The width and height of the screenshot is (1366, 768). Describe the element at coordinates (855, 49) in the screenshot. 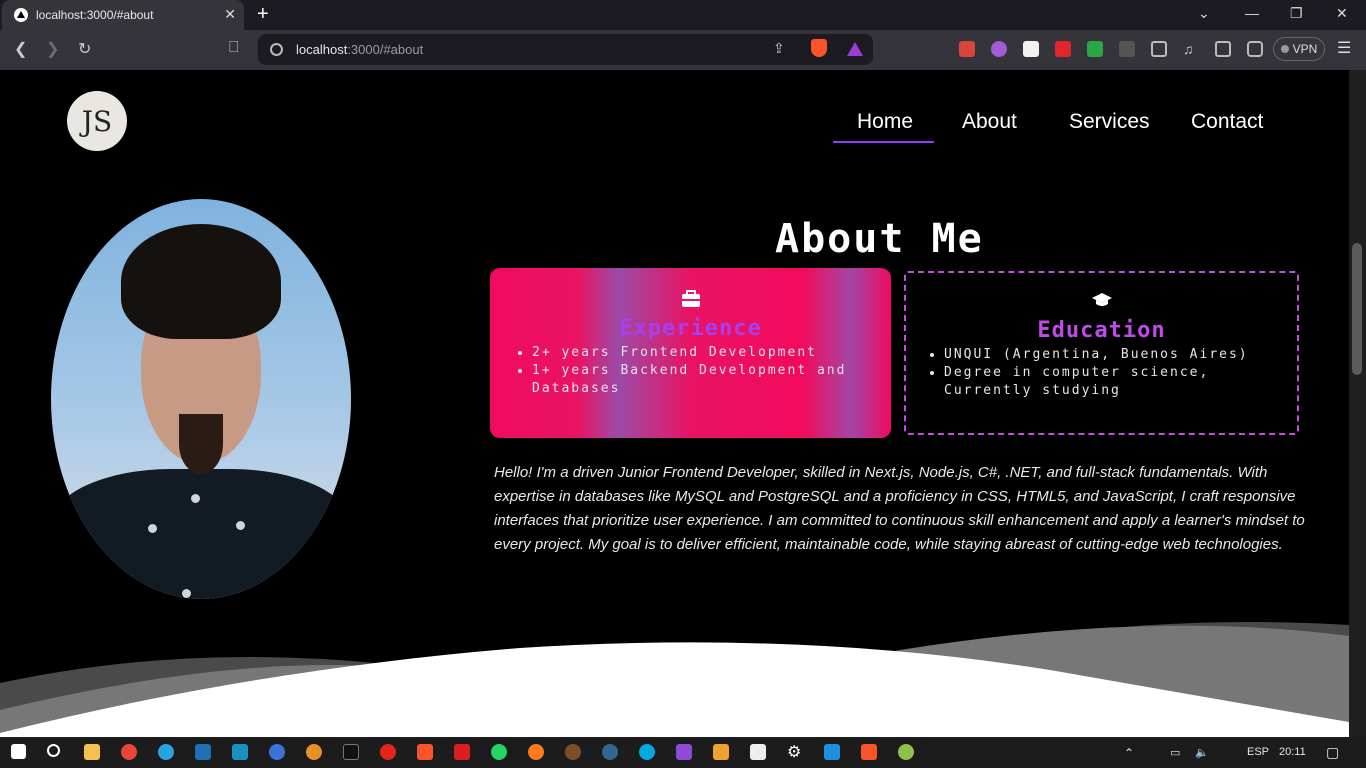

I see `brave-rewards-icon` at that location.